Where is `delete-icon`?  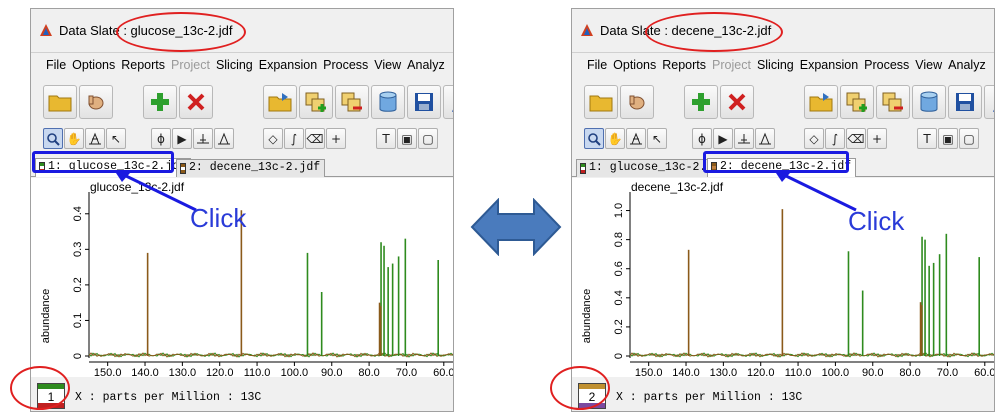
delete-icon is located at coordinates (196, 102).